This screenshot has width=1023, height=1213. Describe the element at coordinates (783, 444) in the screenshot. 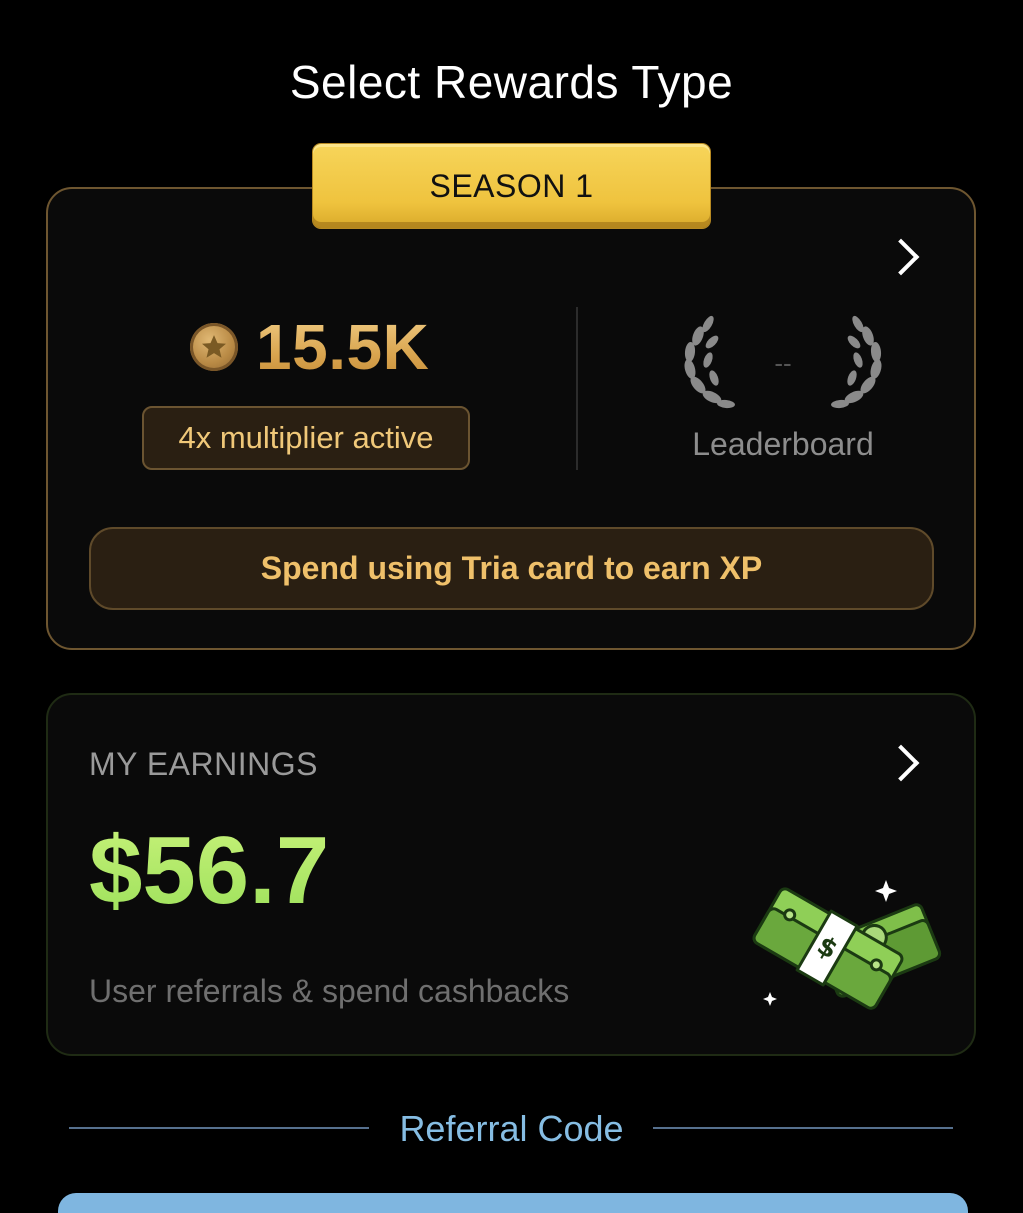

I see `leaderboard-label: Leaderboard` at that location.